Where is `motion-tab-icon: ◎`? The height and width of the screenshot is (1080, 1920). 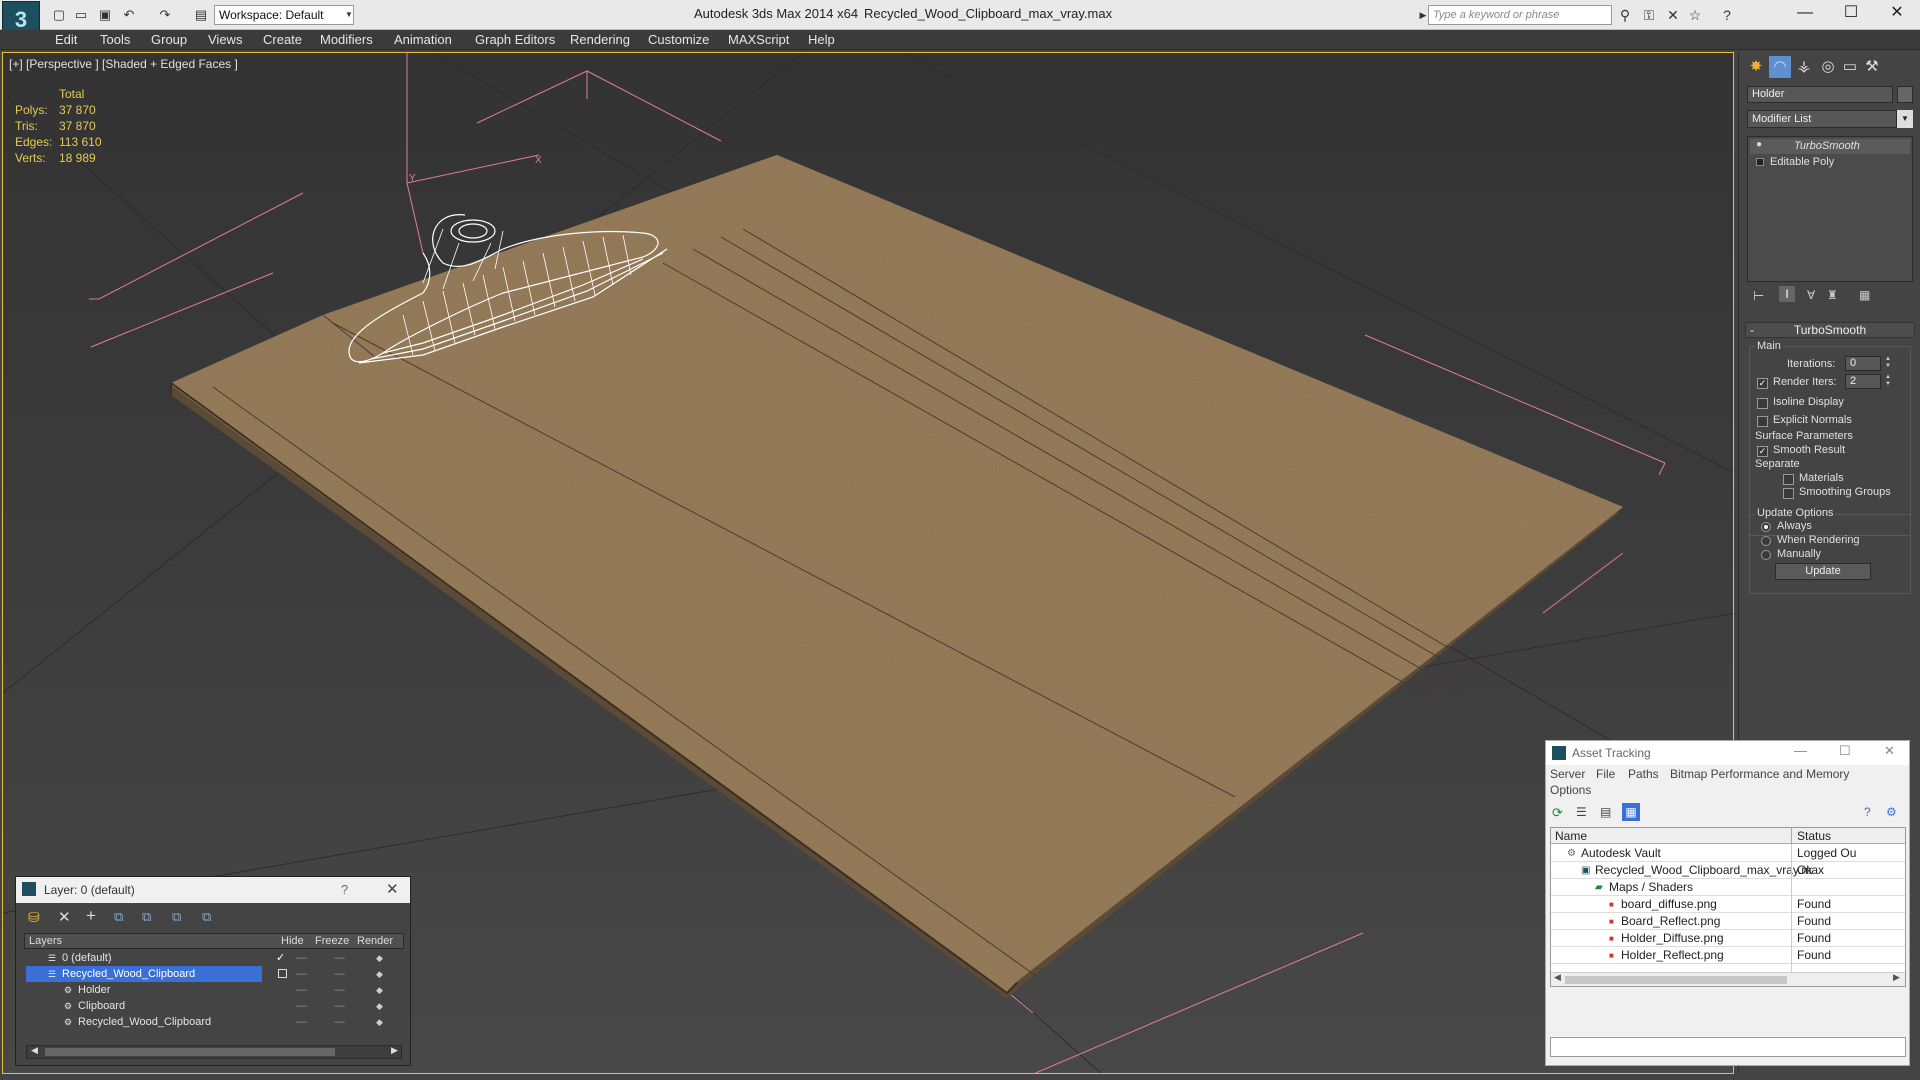 motion-tab-icon: ◎ is located at coordinates (1828, 67).